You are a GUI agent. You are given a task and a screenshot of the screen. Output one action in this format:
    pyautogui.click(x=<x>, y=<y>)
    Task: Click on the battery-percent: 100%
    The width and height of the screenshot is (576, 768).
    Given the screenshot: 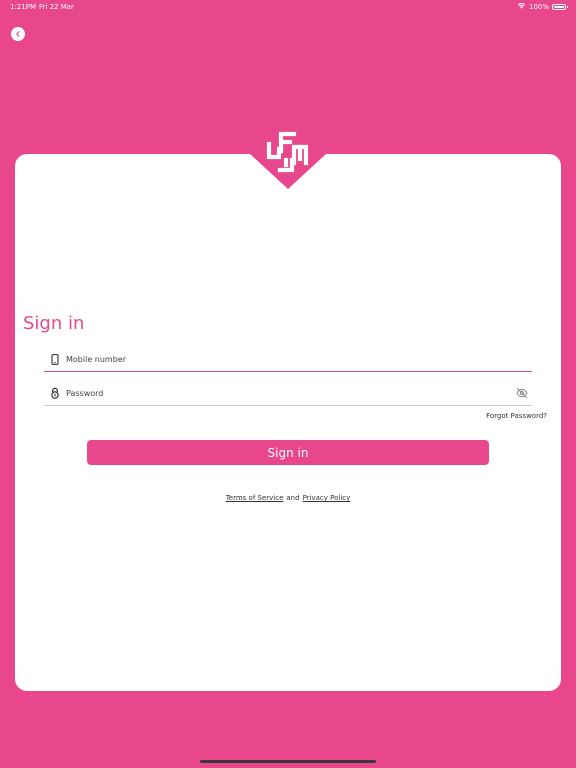 What is the action you would take?
    pyautogui.click(x=538, y=6)
    